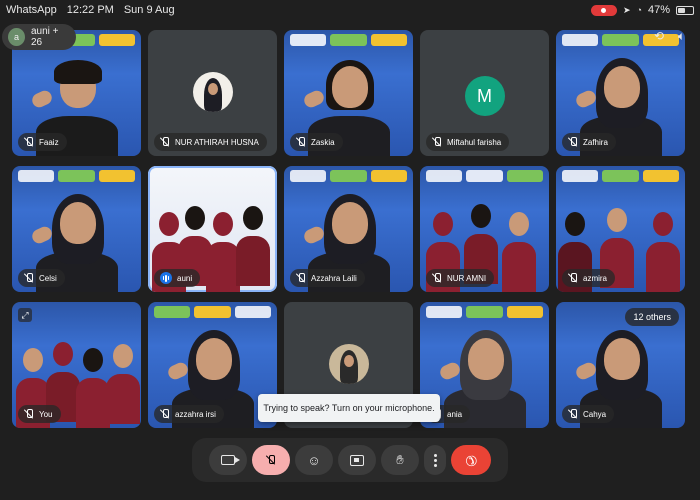 Image resolution: width=700 pixels, height=500 pixels. I want to click on present-icon, so click(357, 460).